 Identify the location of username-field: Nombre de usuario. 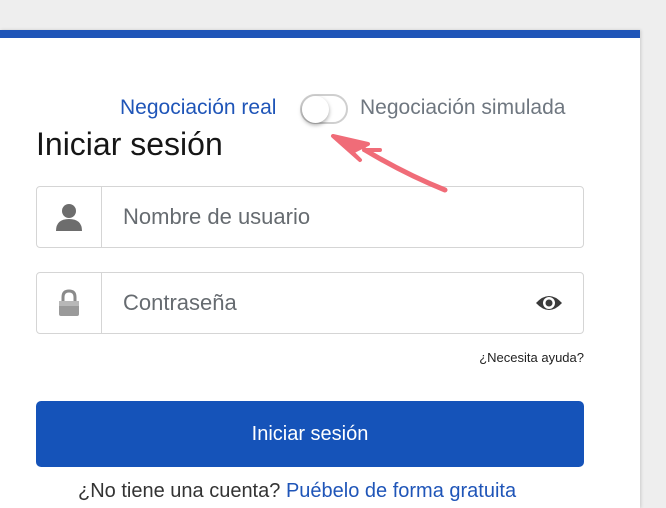
(310, 217).